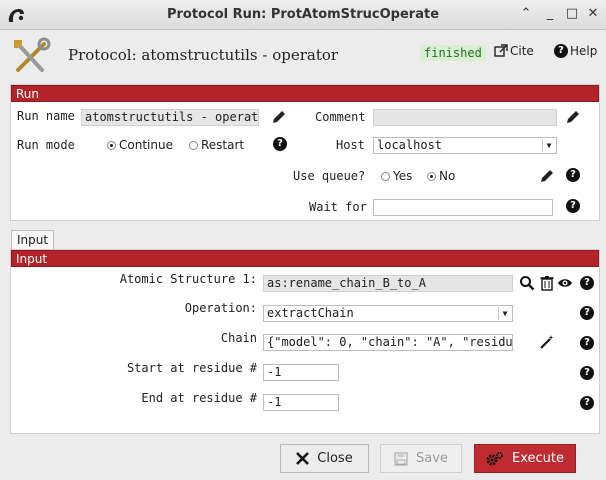  What do you see at coordinates (46, 145) in the screenshot?
I see `run-mode-label: Run mode` at bounding box center [46, 145].